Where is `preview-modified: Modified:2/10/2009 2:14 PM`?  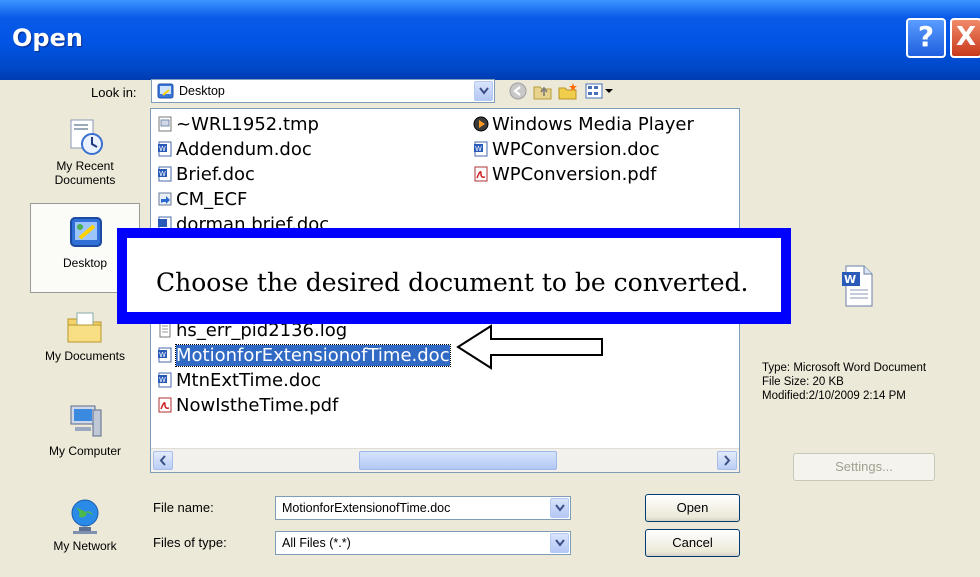
preview-modified: Modified:2/10/2009 2:14 PM is located at coordinates (834, 396).